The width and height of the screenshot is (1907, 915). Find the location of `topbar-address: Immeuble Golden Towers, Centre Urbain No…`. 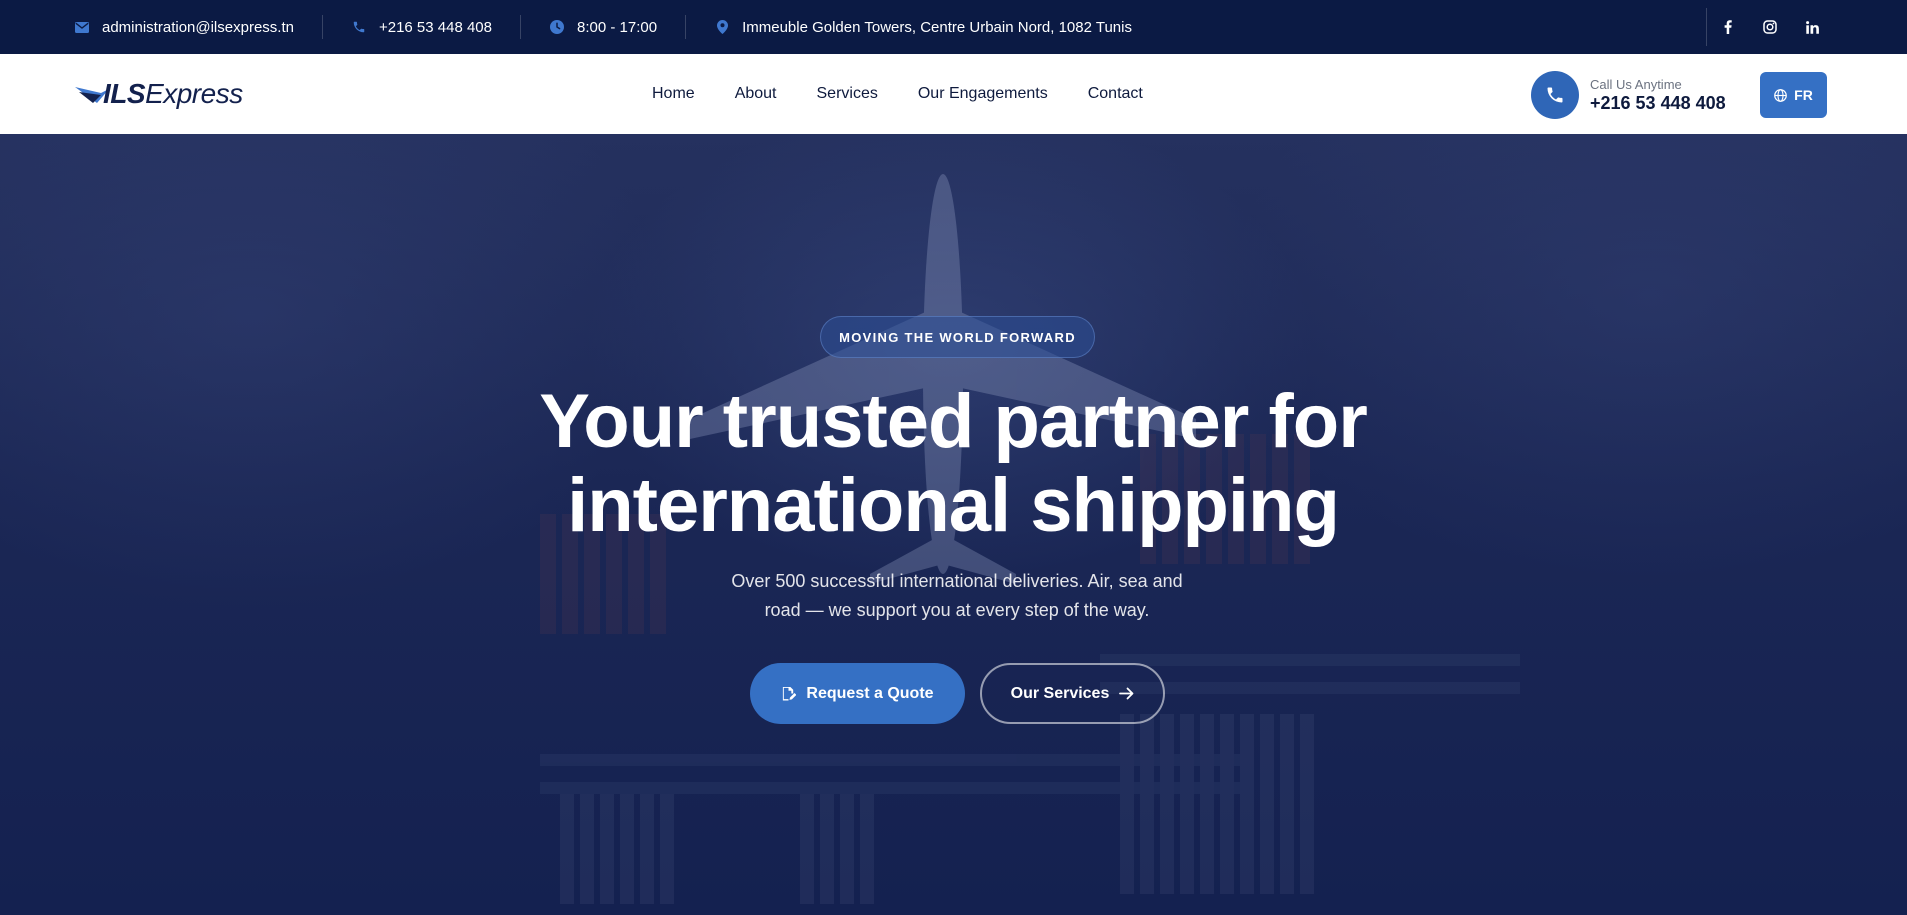

topbar-address: Immeuble Golden Towers, Centre Urbain No… is located at coordinates (923, 27).